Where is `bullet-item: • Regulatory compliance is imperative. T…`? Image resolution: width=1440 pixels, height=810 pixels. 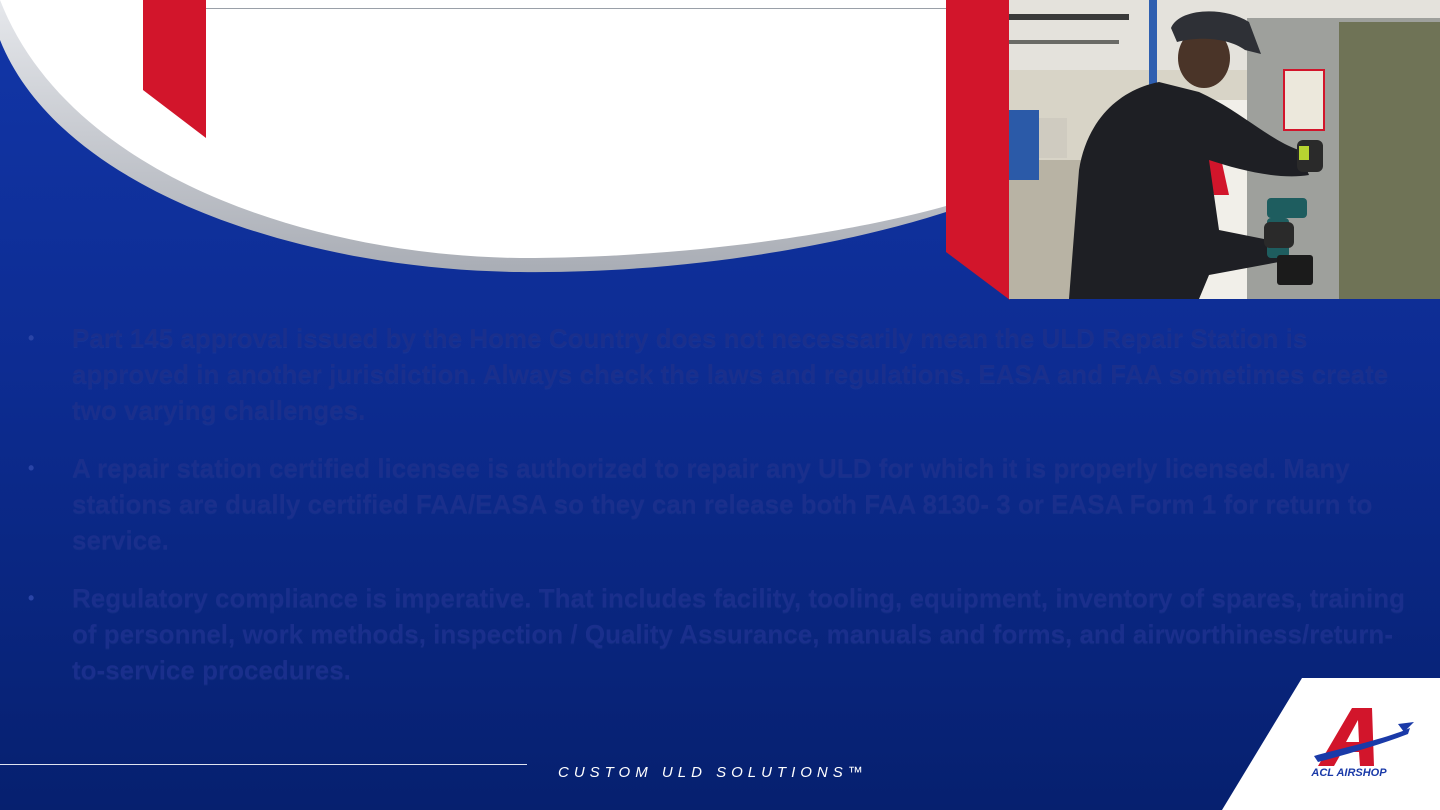 bullet-item: • Regulatory compliance is imperative. T… is located at coordinates (718, 634).